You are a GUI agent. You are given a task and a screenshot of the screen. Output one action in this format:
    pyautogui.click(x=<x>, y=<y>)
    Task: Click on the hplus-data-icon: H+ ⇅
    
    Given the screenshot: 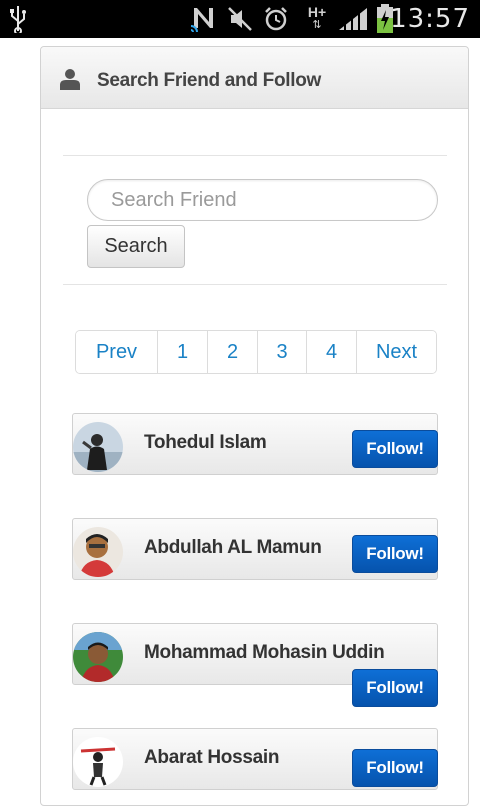 What is the action you would take?
    pyautogui.click(x=317, y=19)
    